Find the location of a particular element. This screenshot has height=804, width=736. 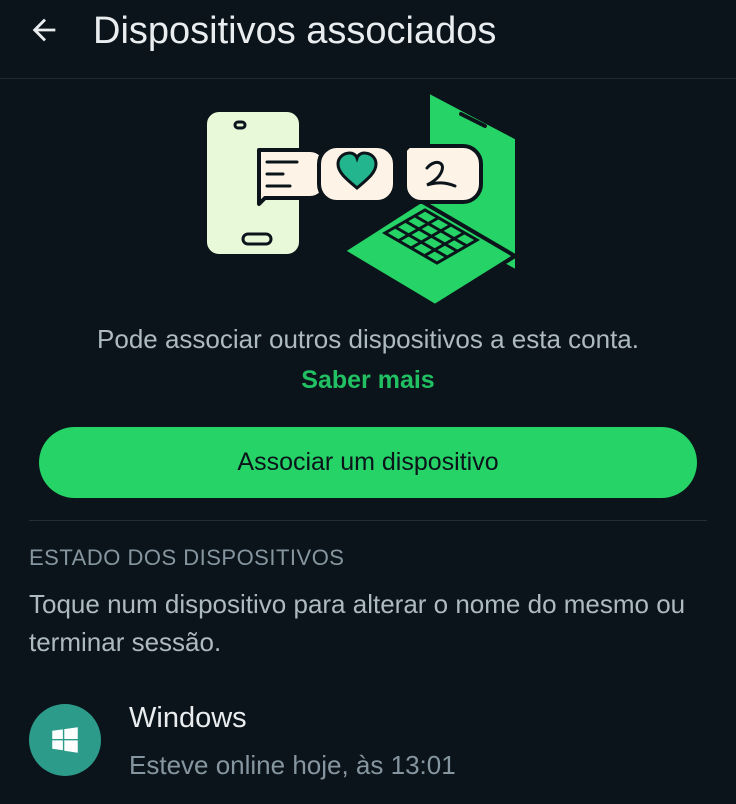

linked-devices-illustration is located at coordinates (361, 197).